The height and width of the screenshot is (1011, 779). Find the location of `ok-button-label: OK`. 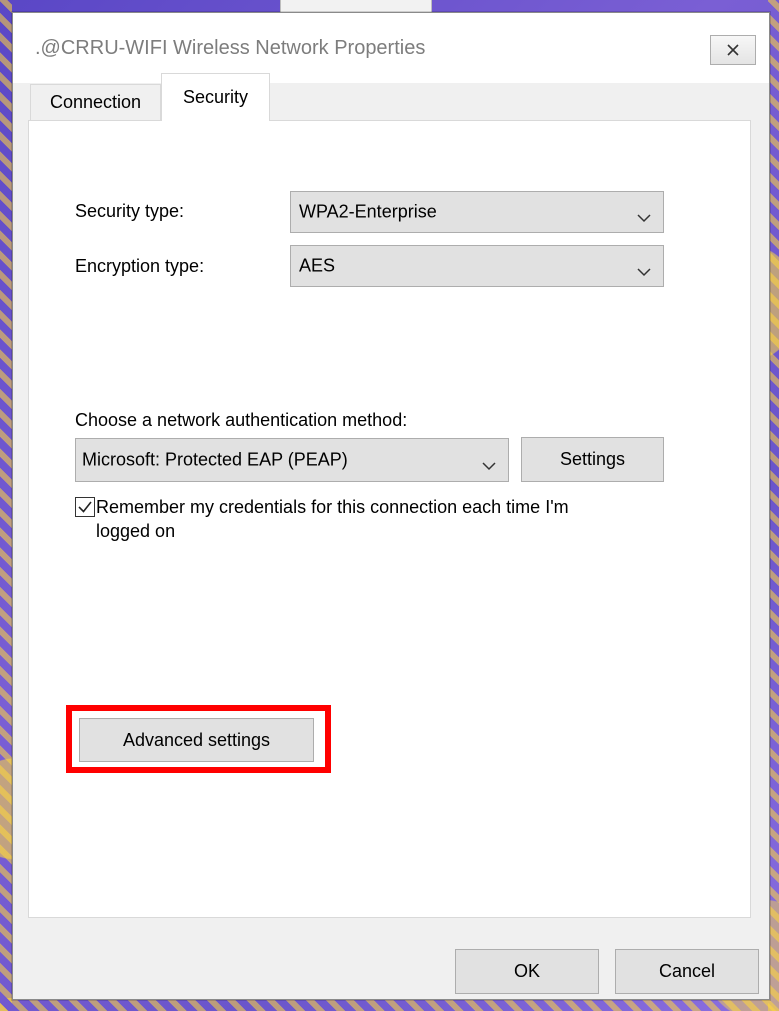

ok-button-label: OK is located at coordinates (526, 971).